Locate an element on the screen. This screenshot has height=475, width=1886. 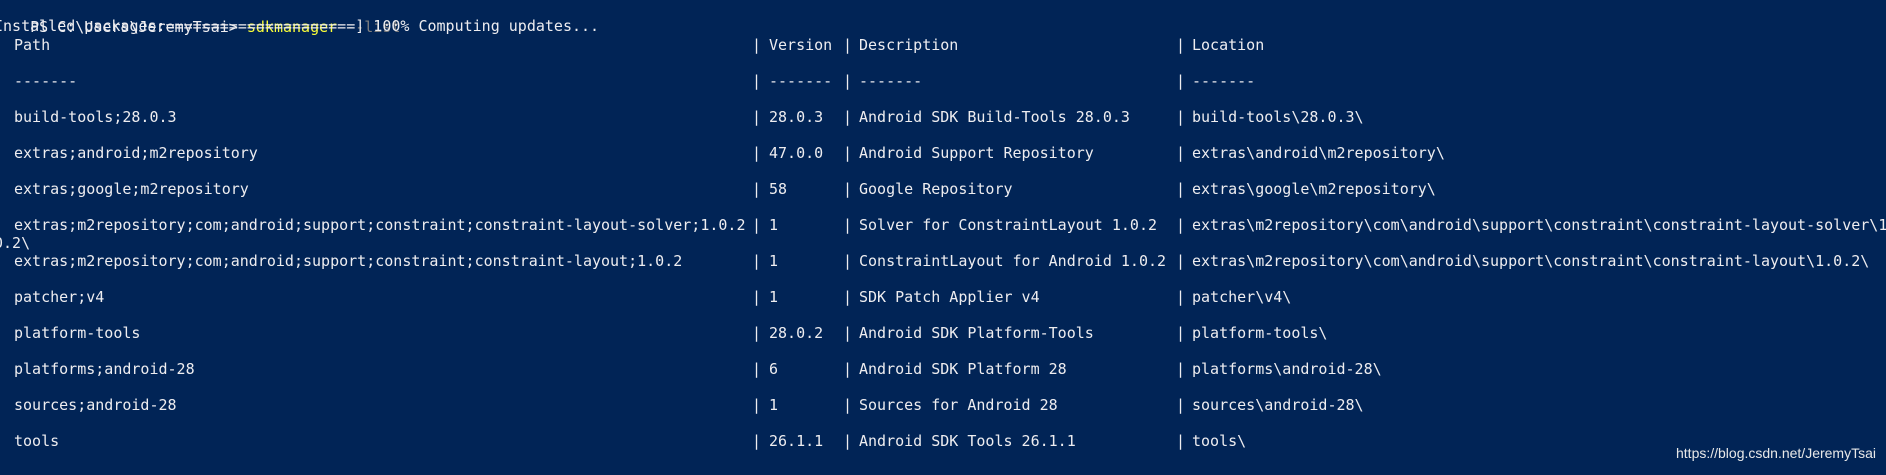
cell-path: sources;android-28 is located at coordinates (95, 405).